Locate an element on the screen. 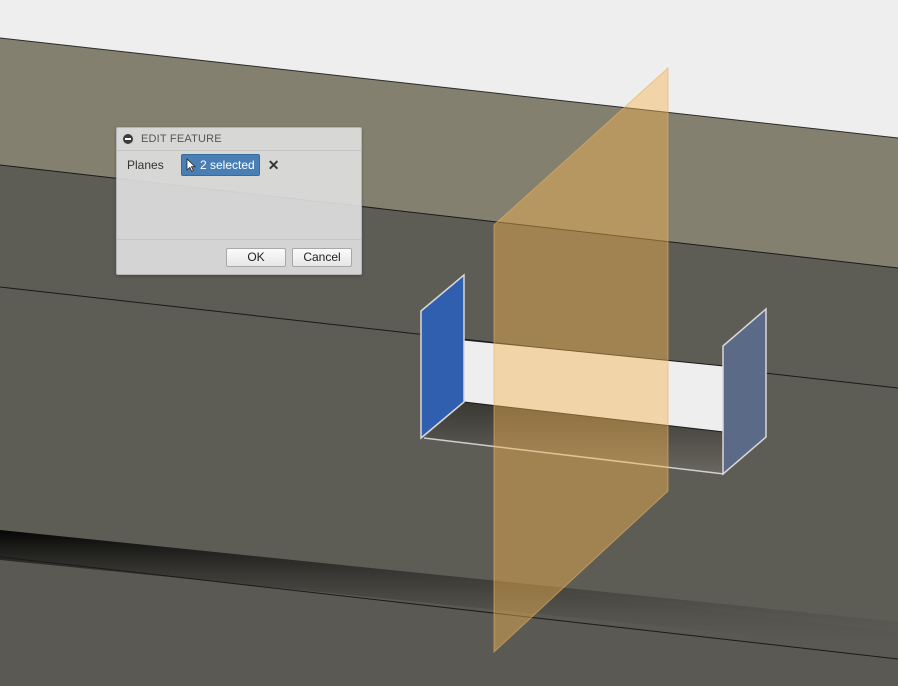 This screenshot has height=686, width=898. dialog-title: EDIT FEATURE is located at coordinates (181, 139).